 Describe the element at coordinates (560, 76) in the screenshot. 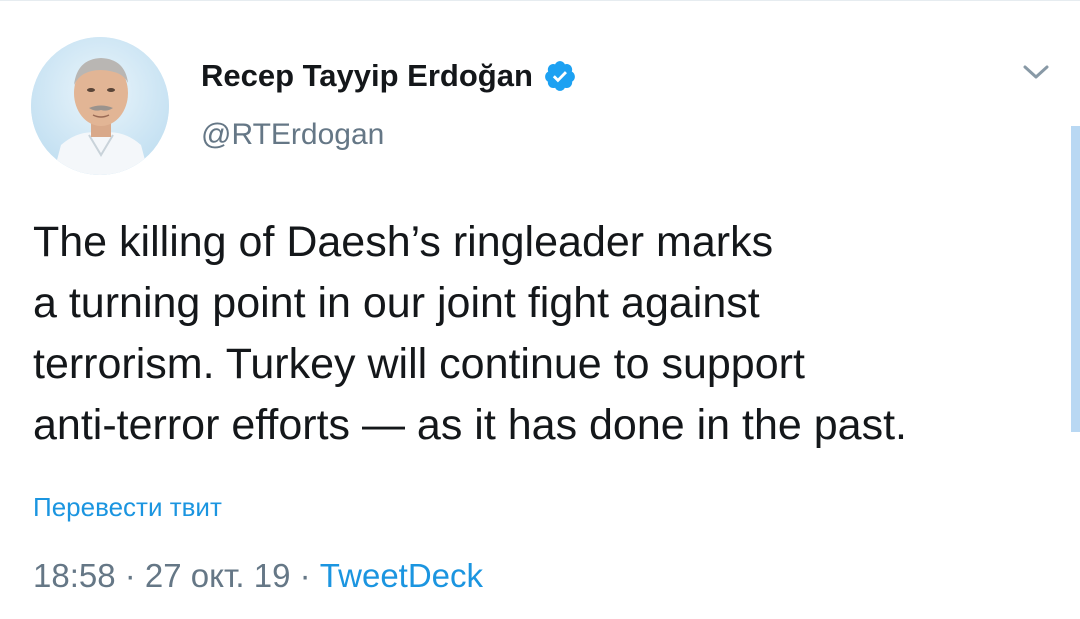

I see `verified-badge-icon` at that location.